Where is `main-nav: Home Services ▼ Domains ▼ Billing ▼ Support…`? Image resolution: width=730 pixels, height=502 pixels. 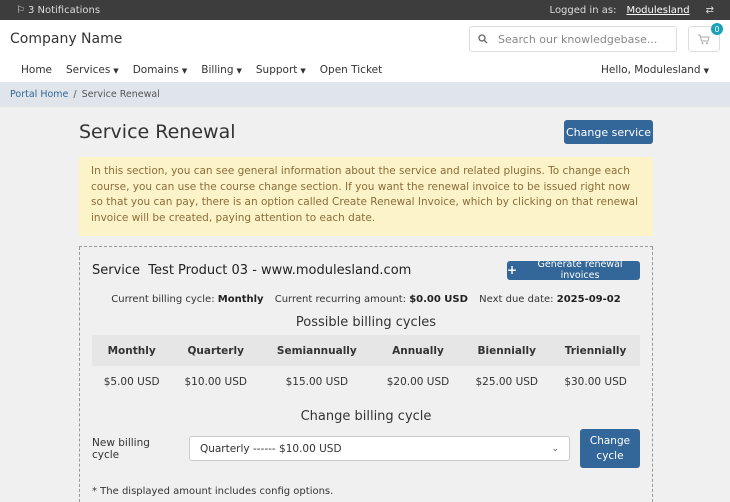
main-nav: Home Services ▼ Domains ▼ Billing ▼ Support… is located at coordinates (365, 70).